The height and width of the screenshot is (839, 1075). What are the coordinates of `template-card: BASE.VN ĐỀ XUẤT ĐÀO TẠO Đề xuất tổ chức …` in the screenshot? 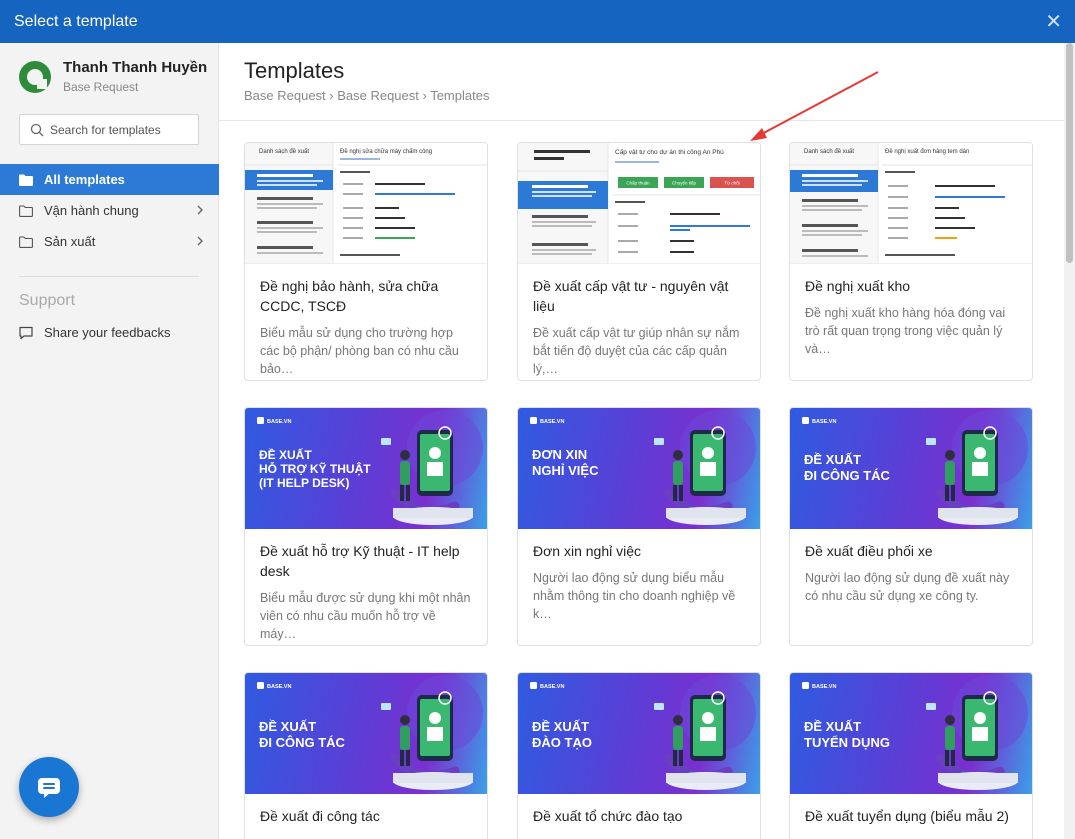 It's located at (639, 755).